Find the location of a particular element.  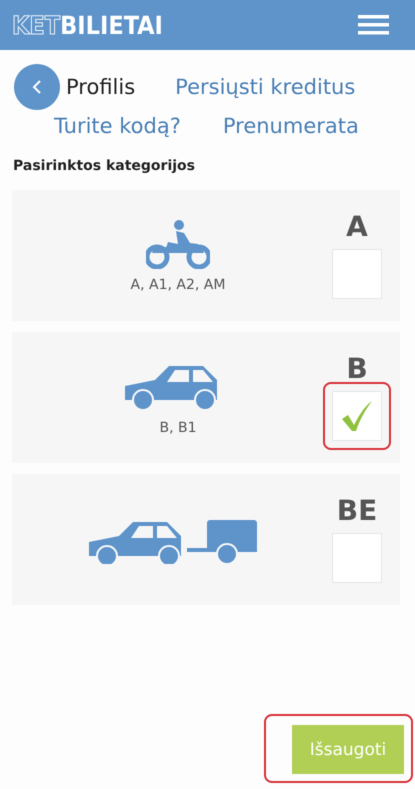

section-title: Pasirinktos kategorijos is located at coordinates (104, 166).